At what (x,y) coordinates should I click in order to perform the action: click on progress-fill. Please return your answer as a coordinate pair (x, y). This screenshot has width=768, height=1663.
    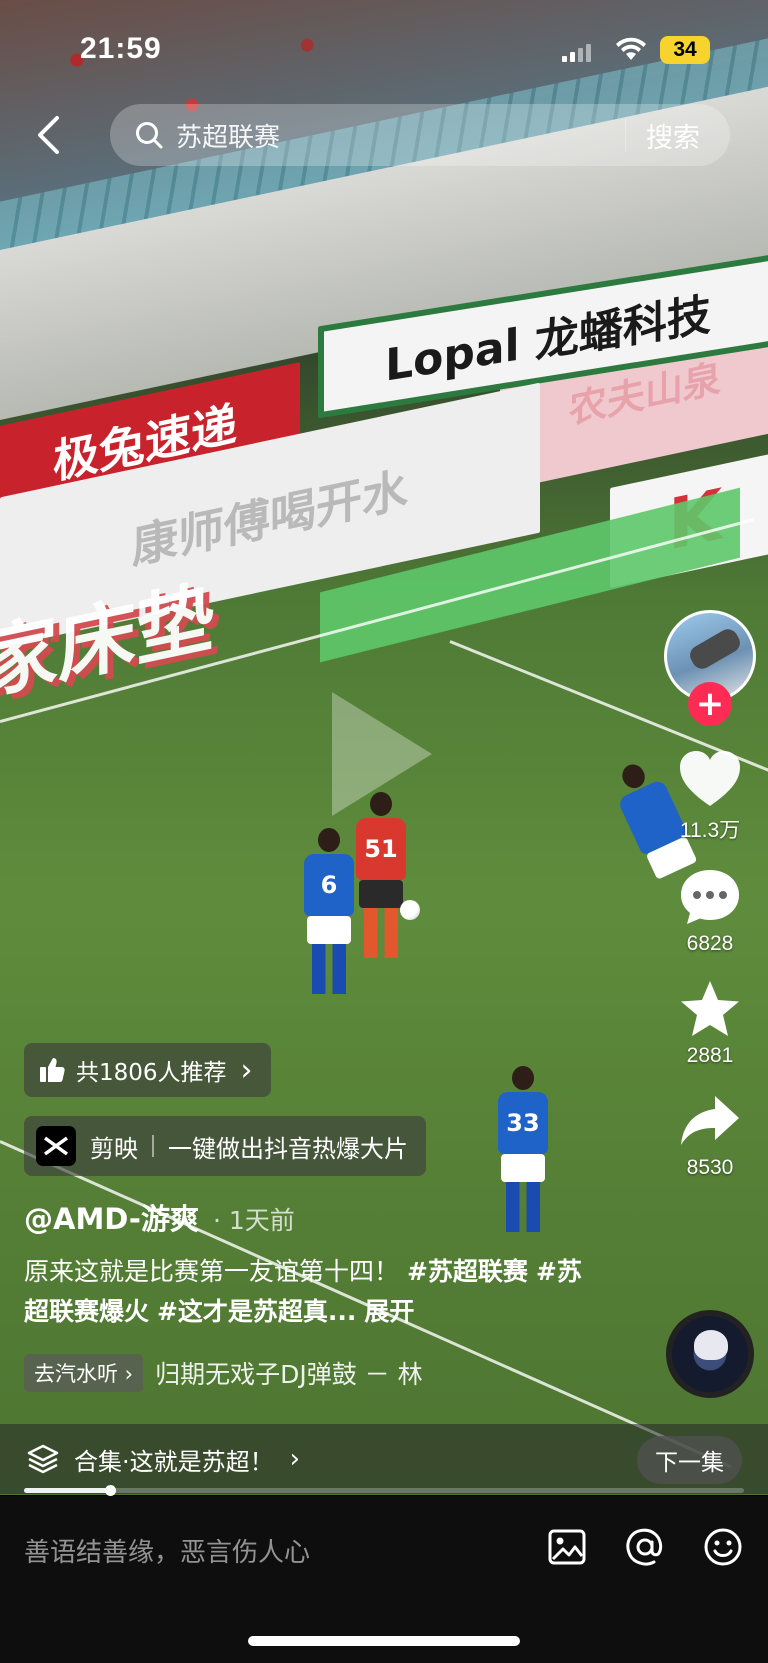
    Looking at the image, I should click on (67, 1490).